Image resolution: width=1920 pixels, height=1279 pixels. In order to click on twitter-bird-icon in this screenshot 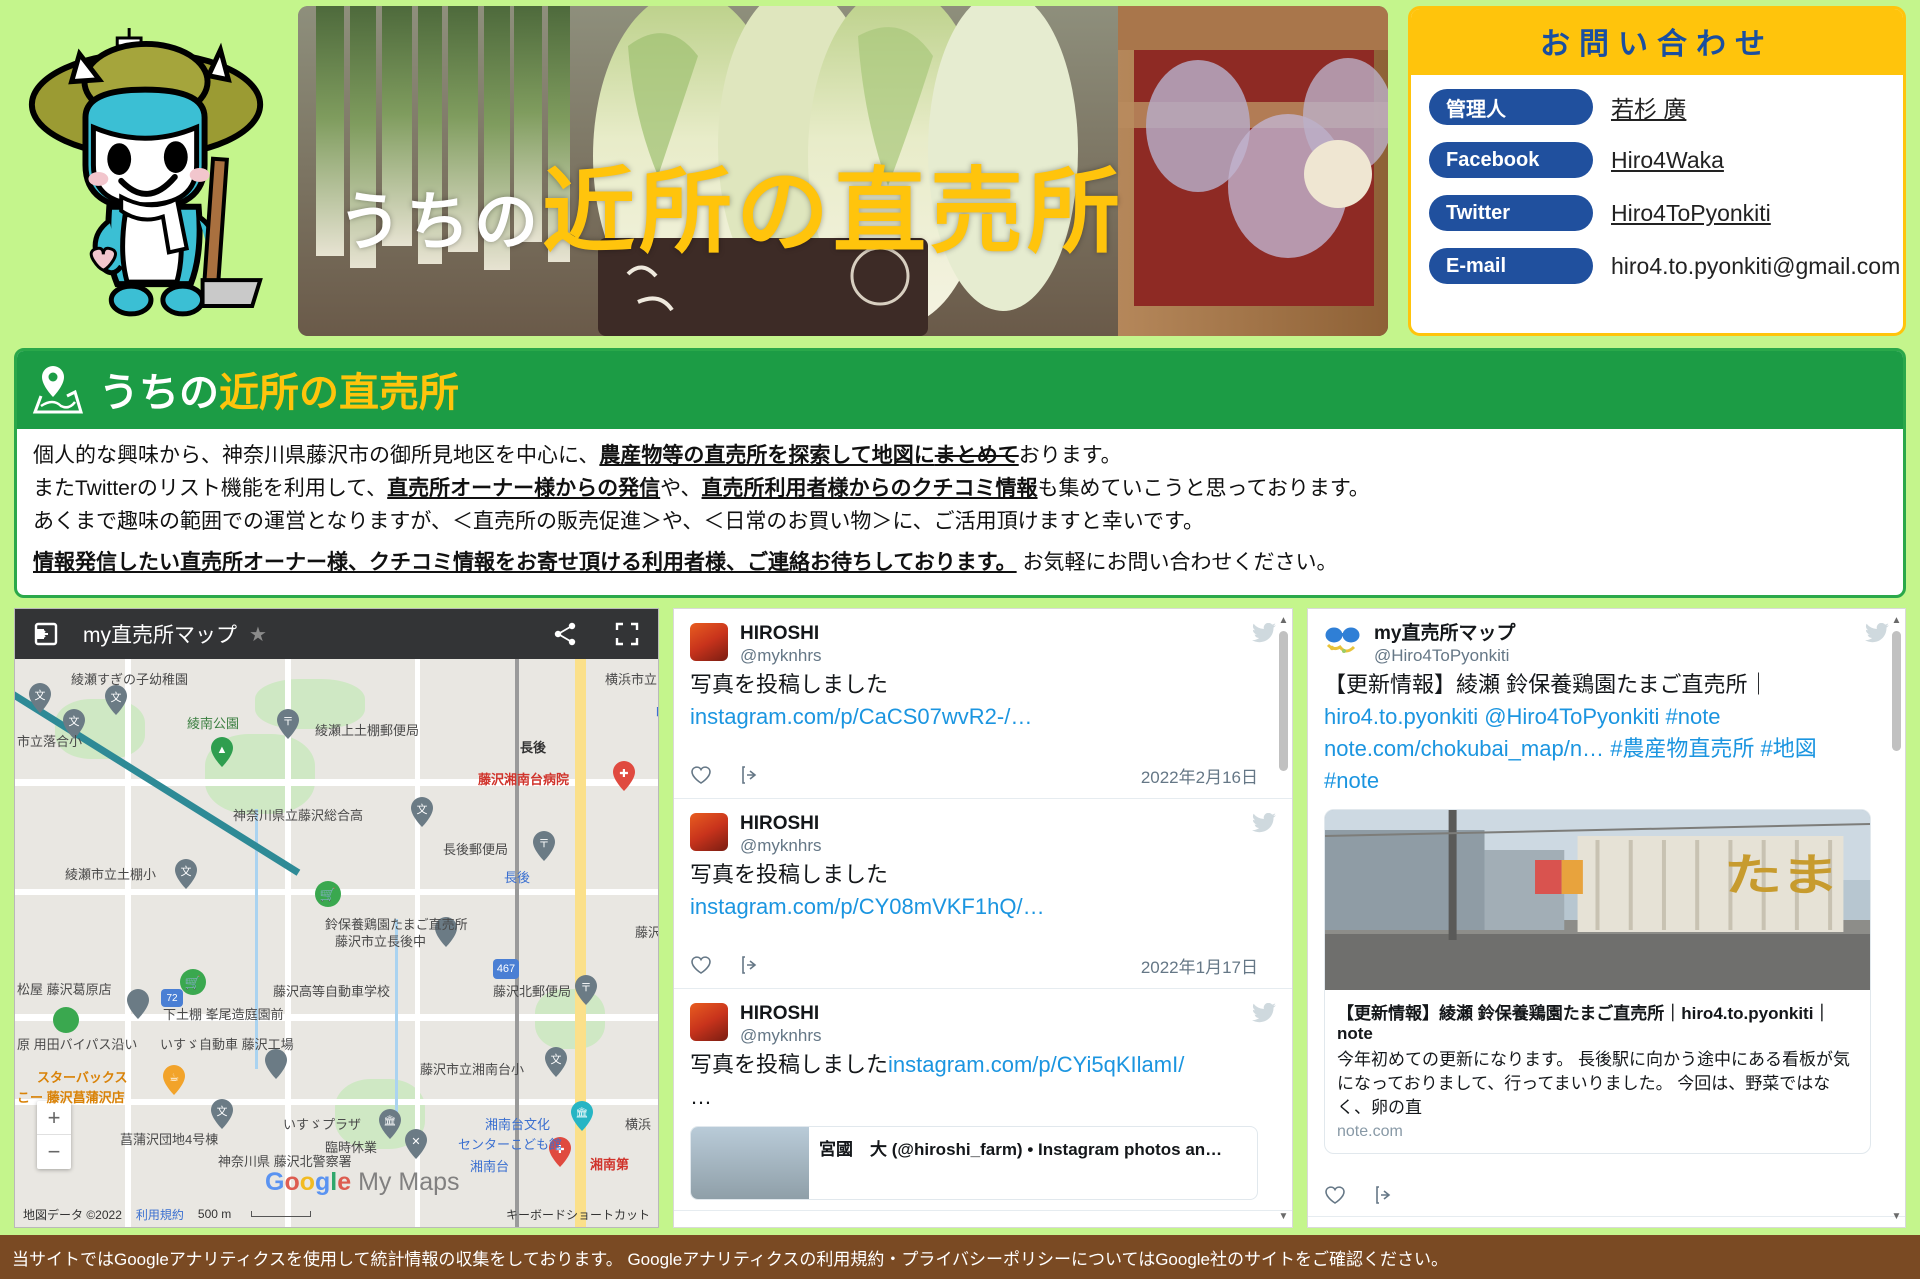, I will do `click(1264, 822)`.